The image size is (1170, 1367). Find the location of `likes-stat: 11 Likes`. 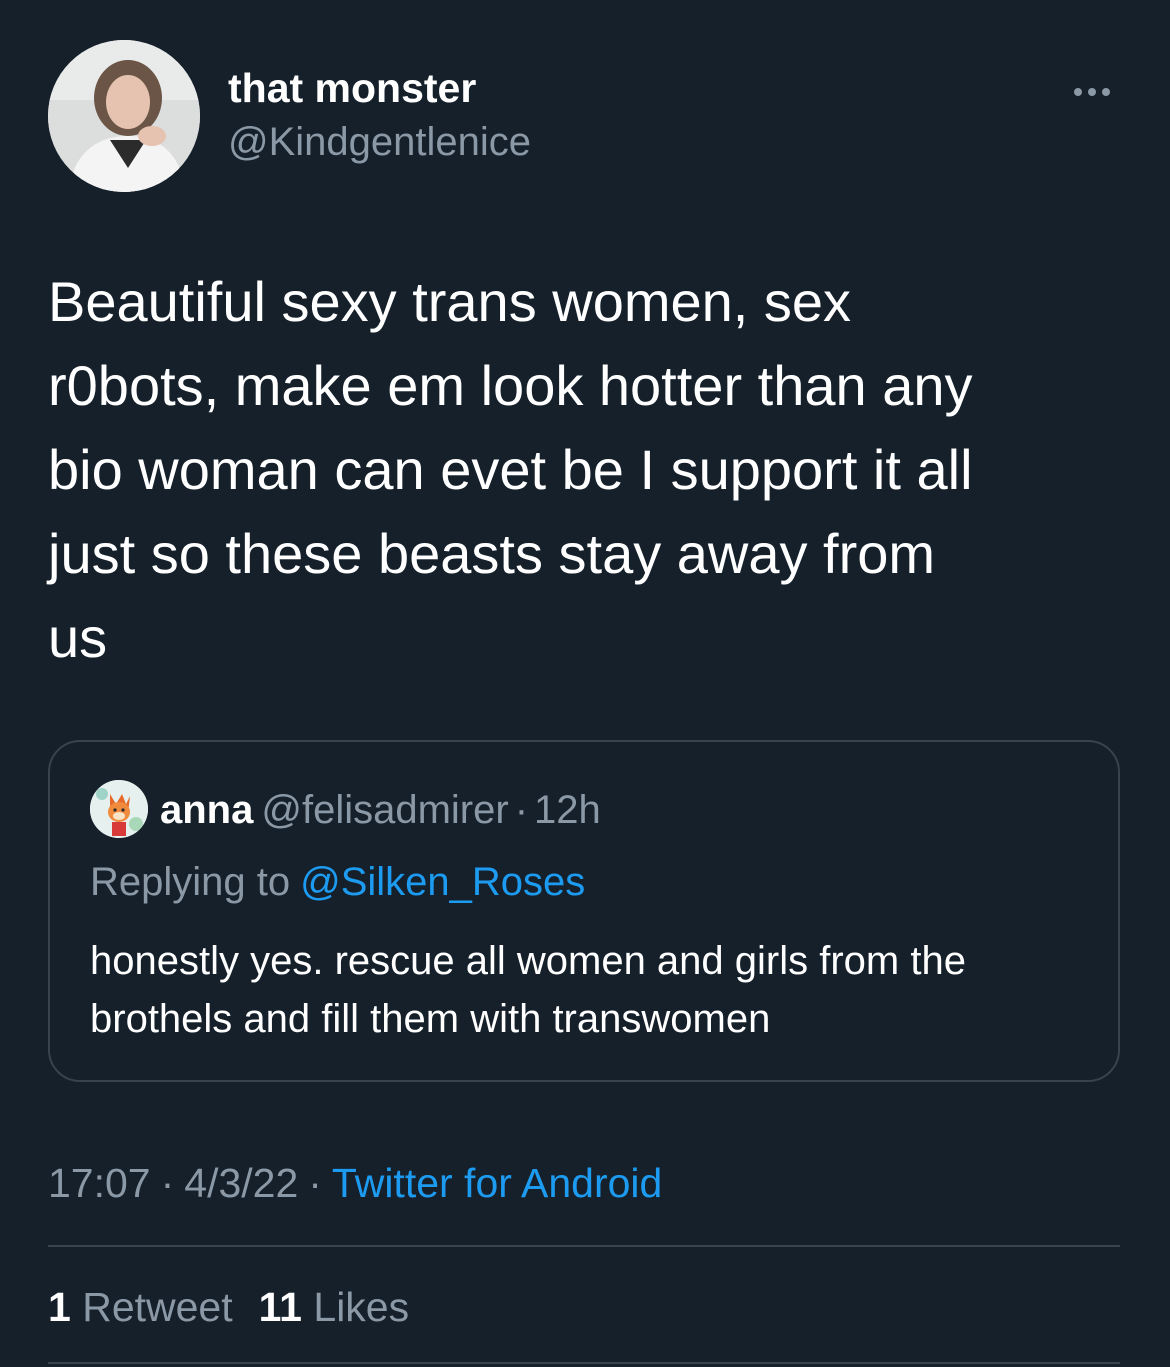

likes-stat: 11 Likes is located at coordinates (334, 1307).